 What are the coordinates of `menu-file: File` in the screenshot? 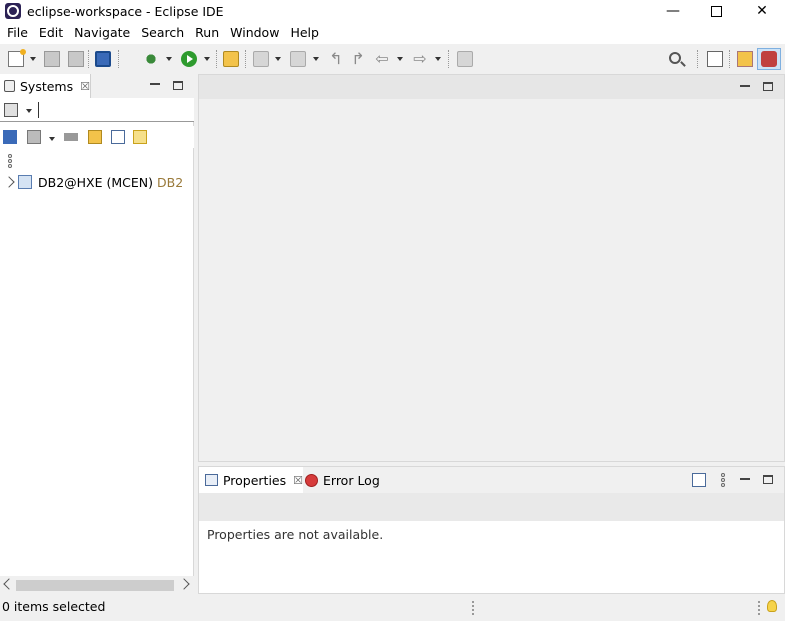 It's located at (17, 33).